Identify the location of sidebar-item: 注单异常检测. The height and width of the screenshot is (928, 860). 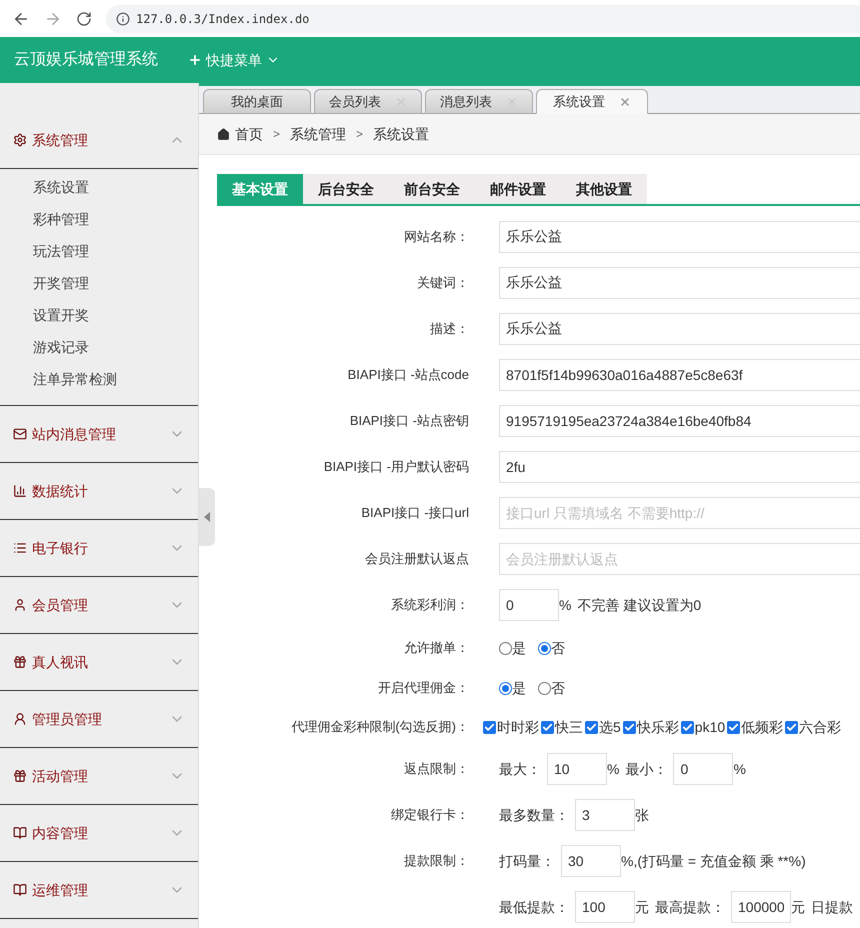
(99, 379).